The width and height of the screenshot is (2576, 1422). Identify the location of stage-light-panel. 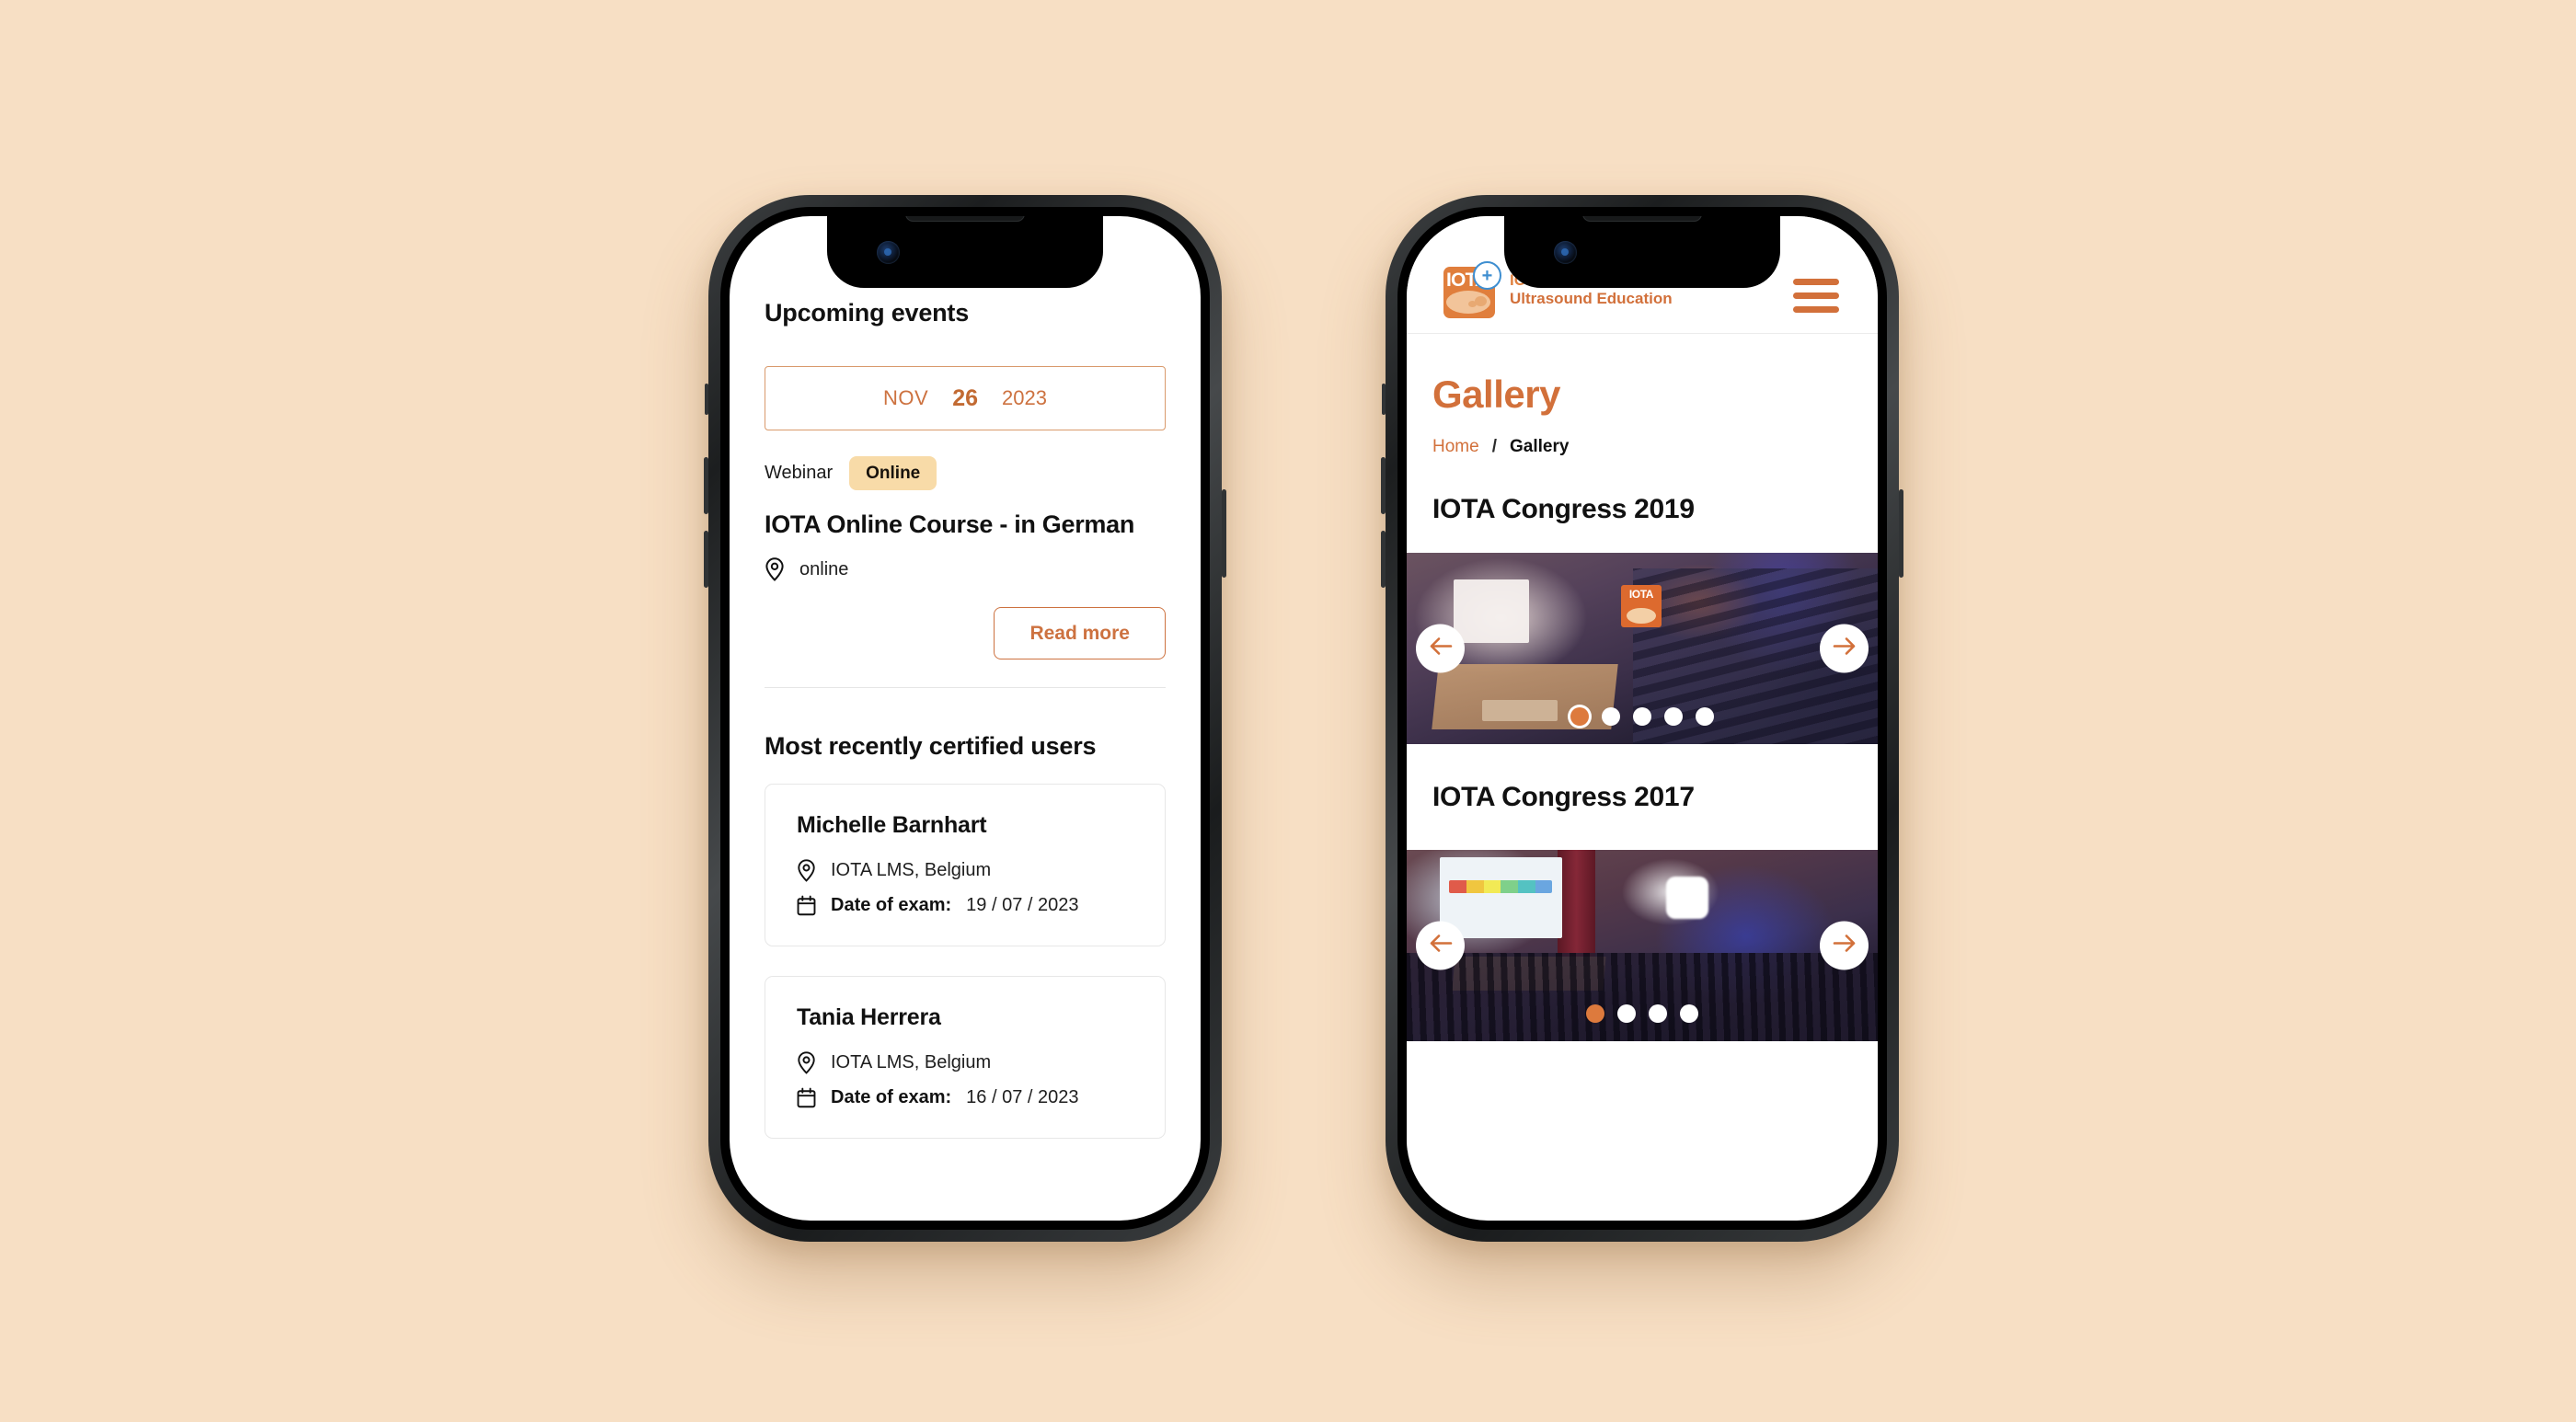
(1686, 898).